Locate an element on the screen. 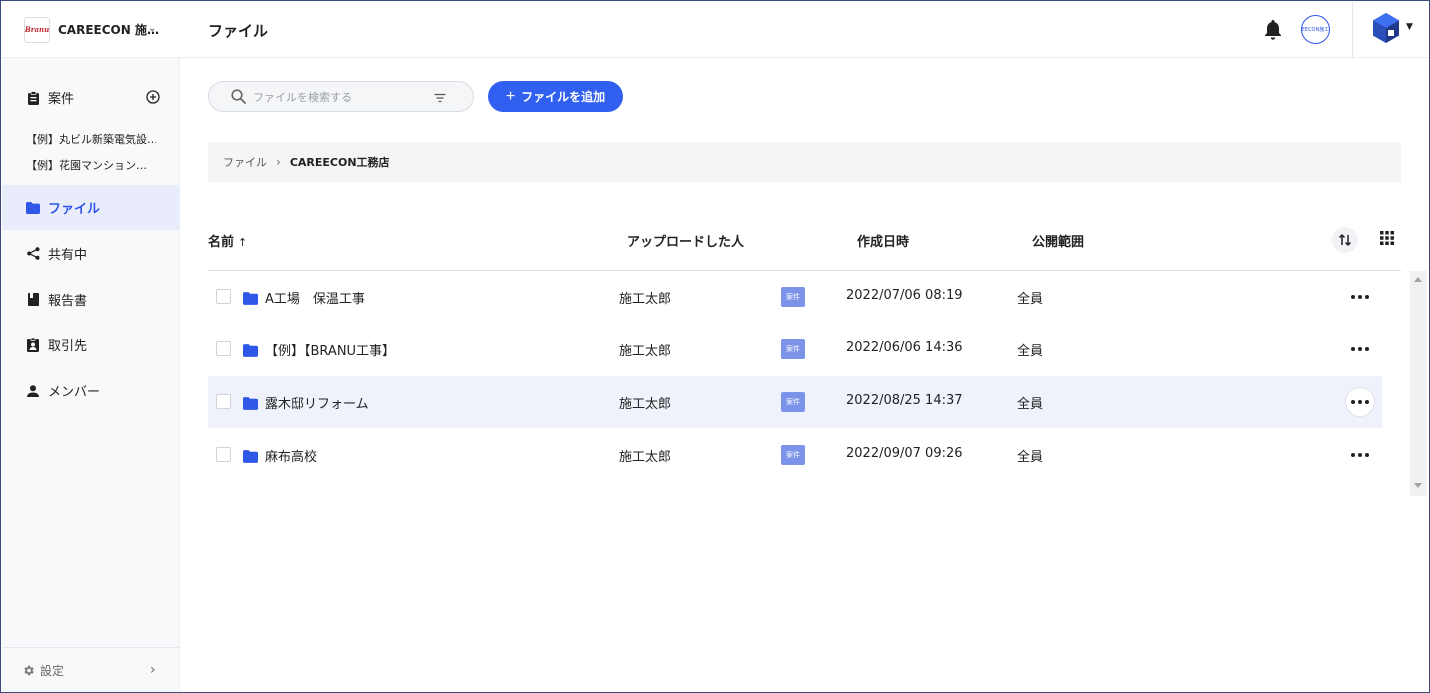 This screenshot has height=693, width=1430. sidebar-item-clients: 取引先 is located at coordinates (91, 344).